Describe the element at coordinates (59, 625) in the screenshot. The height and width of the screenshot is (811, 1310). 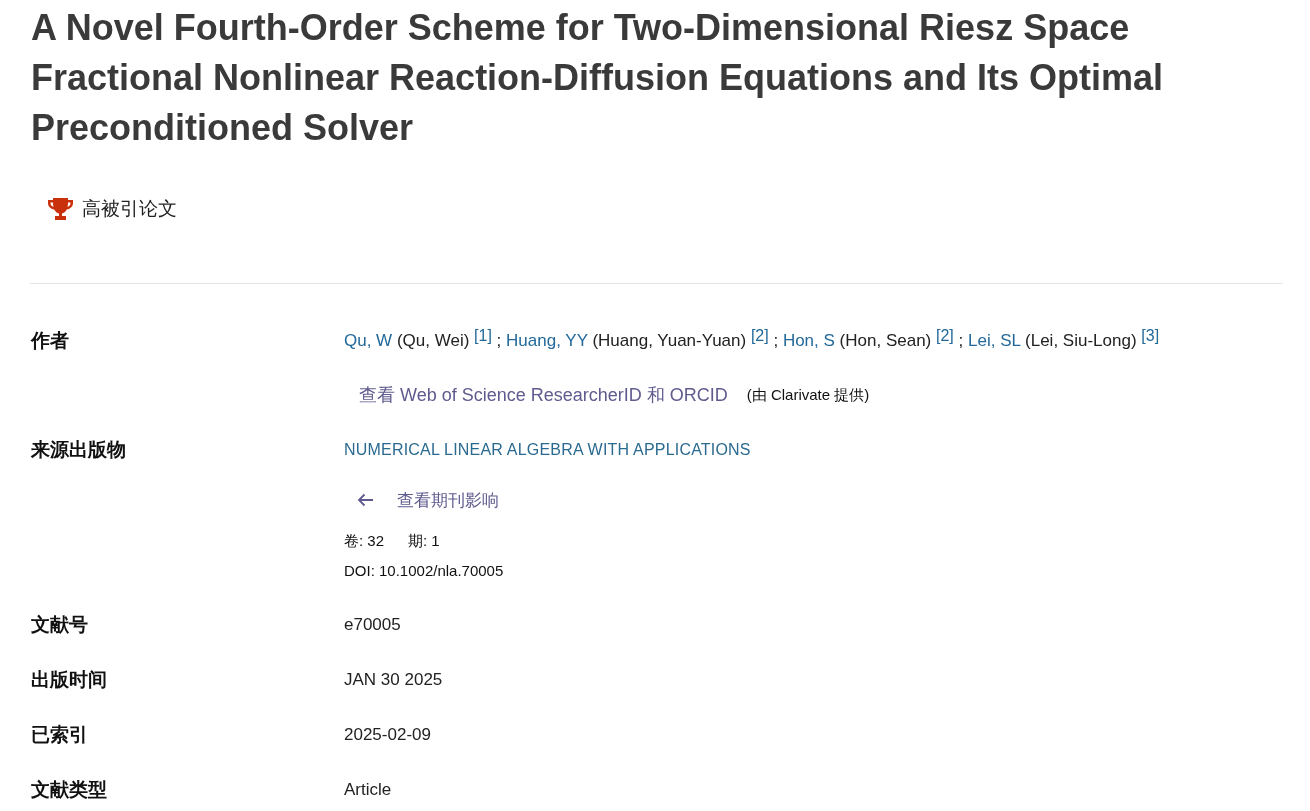
I see `field-label: 文献号` at that location.